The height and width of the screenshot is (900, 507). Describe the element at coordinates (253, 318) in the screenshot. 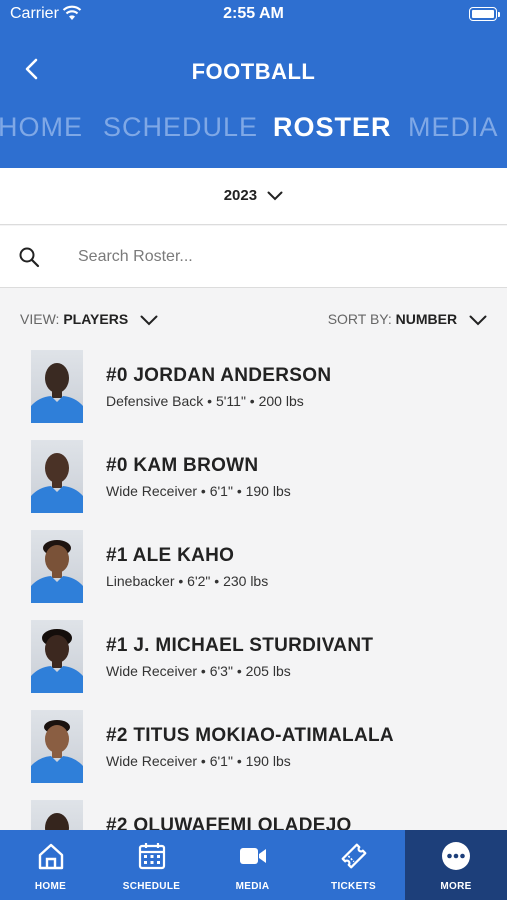

I see `filter-row: VIEW: PLAYERS SORT BY: NUMBER` at that location.